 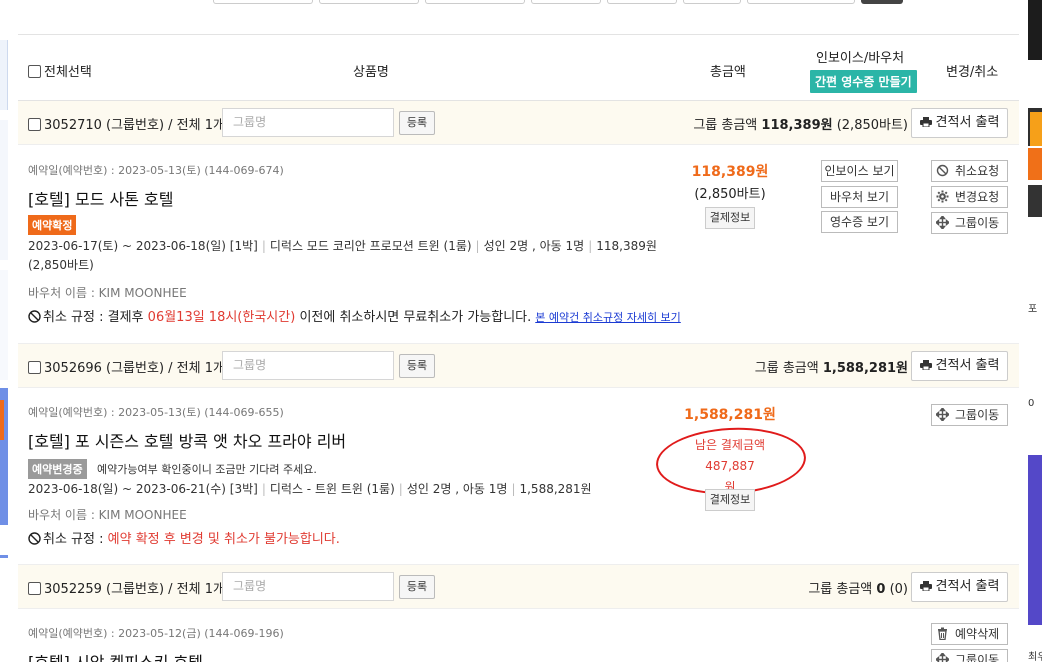 I want to click on select-all-label: 전체선택, so click(x=68, y=72).